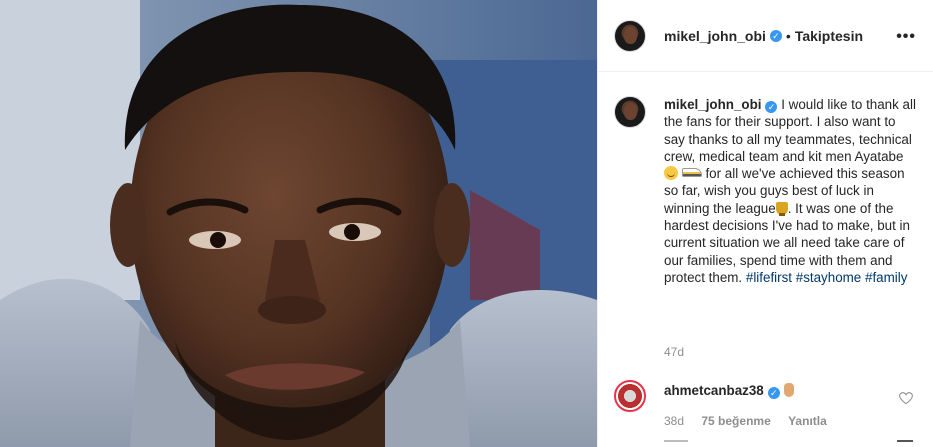  I want to click on author-avatar, so click(630, 35).